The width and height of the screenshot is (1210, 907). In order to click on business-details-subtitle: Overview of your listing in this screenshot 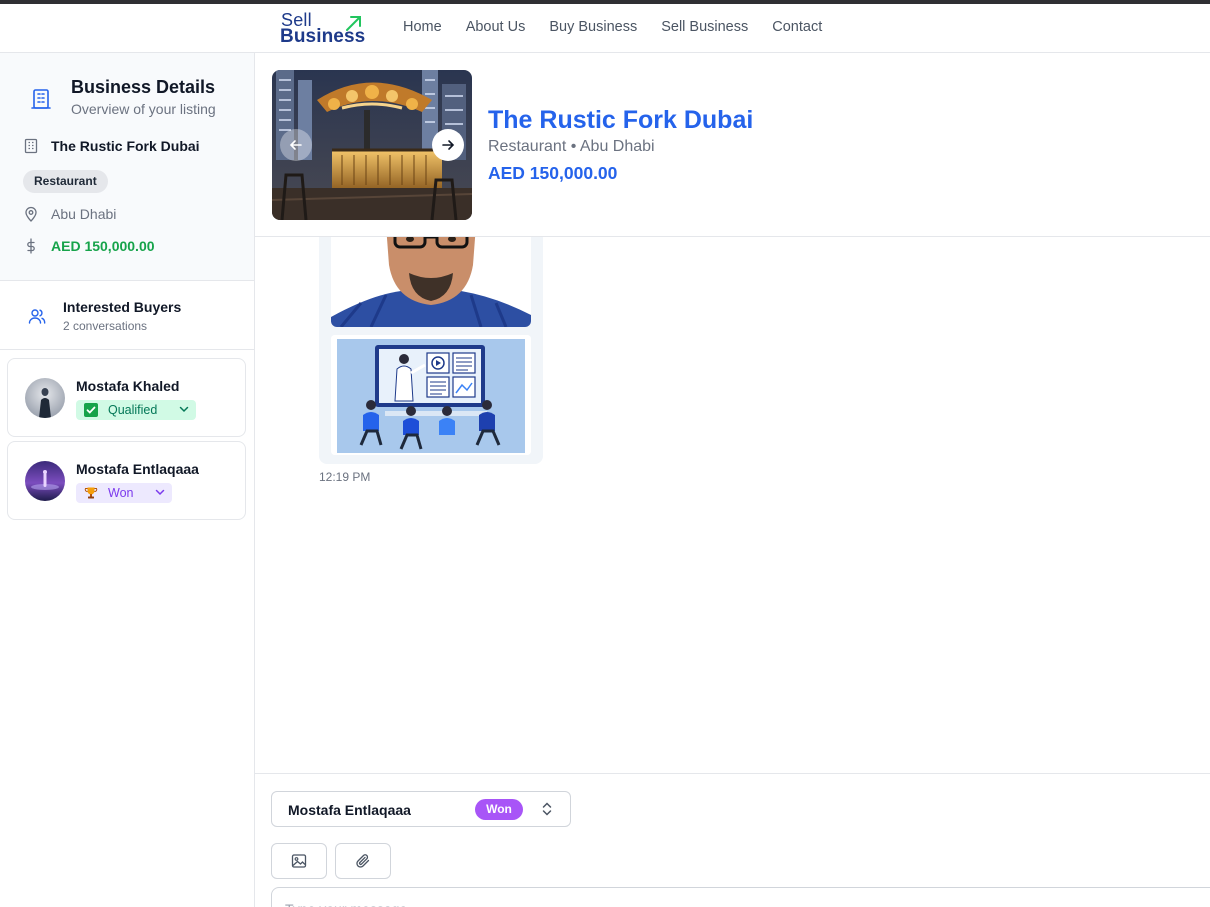, I will do `click(143, 109)`.